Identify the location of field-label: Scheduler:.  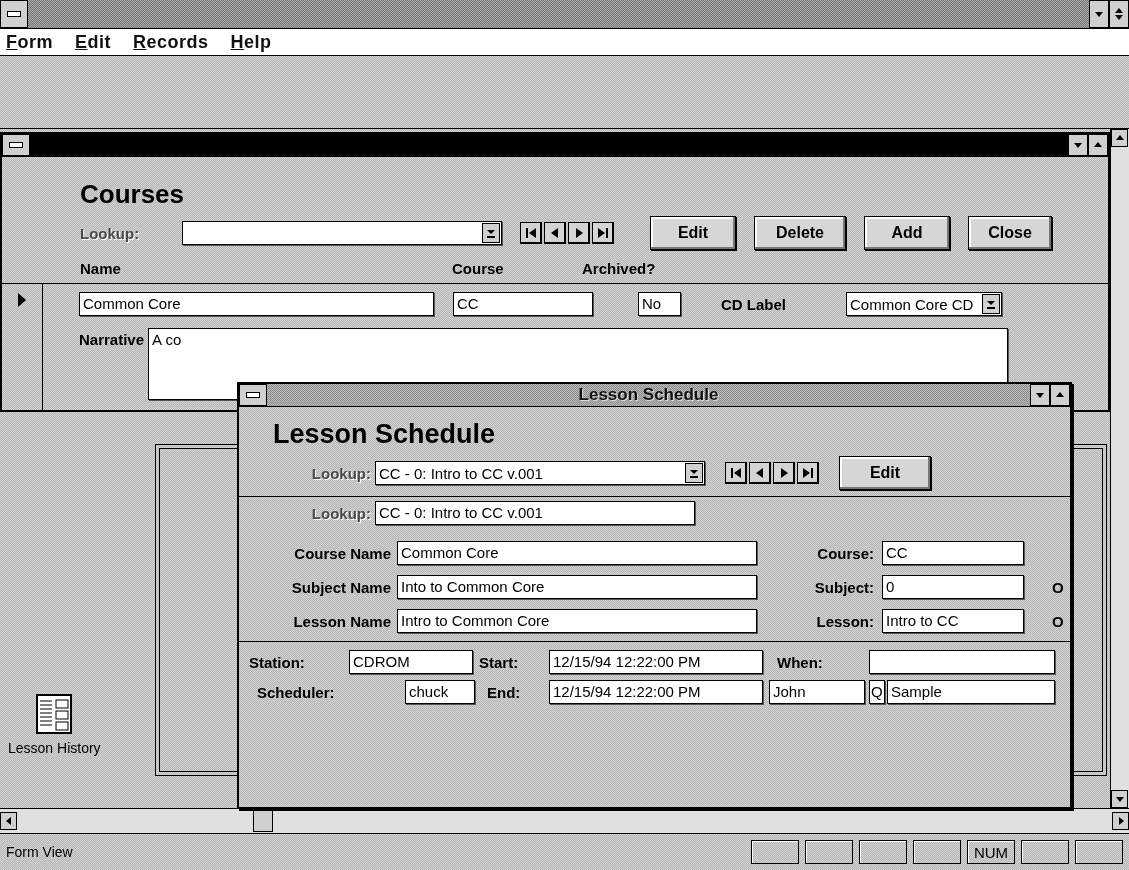
(296, 692).